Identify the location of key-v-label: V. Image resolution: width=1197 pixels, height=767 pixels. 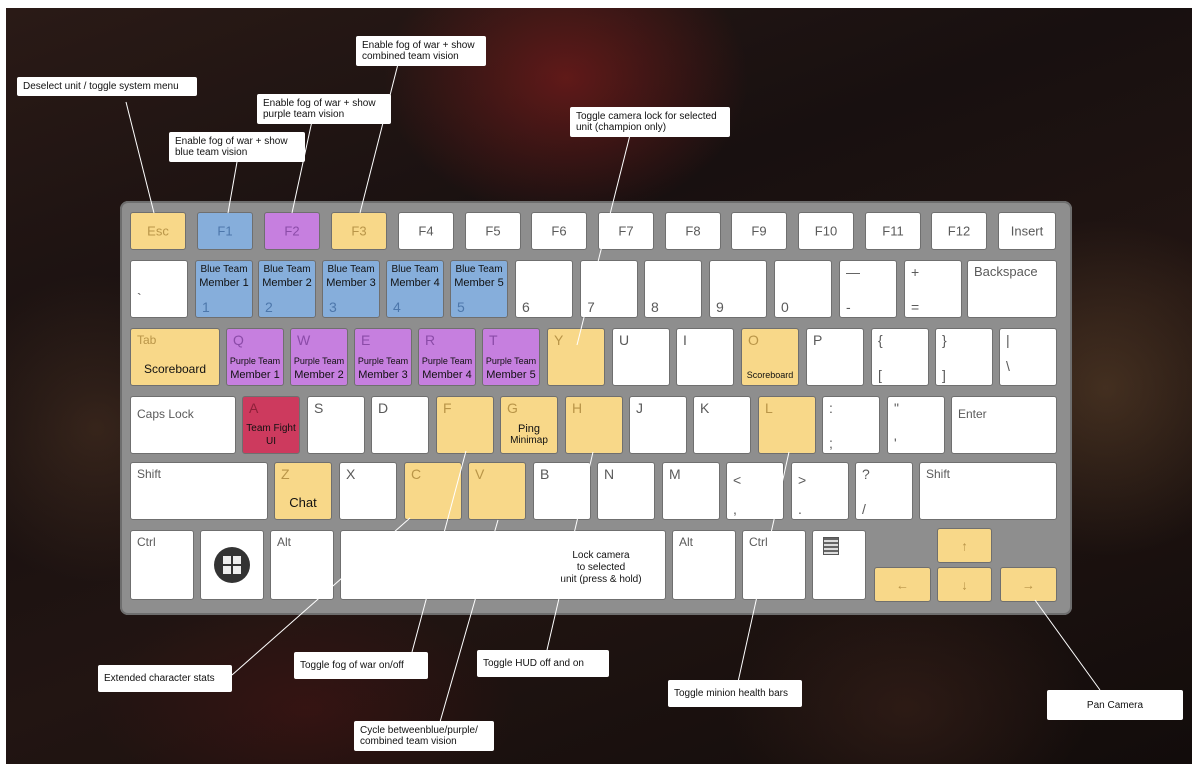
(480, 474).